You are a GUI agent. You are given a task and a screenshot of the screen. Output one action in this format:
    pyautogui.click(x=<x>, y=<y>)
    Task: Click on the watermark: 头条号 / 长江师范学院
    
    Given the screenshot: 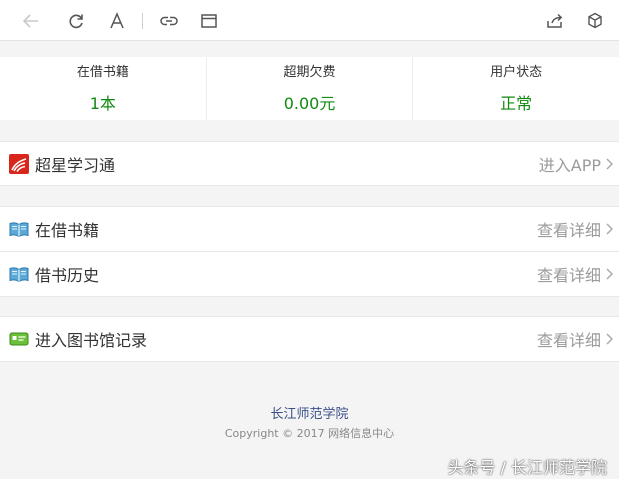 What is the action you would take?
    pyautogui.click(x=527, y=467)
    